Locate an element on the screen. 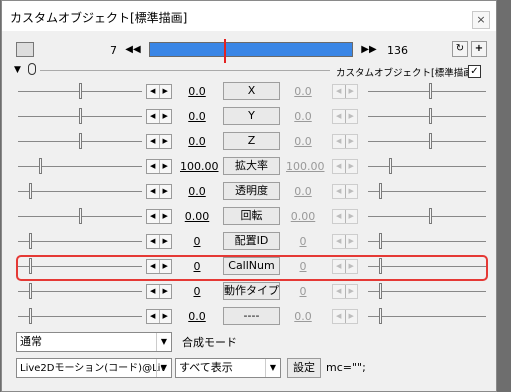  collapse-icon: ▼ is located at coordinates (17, 70).